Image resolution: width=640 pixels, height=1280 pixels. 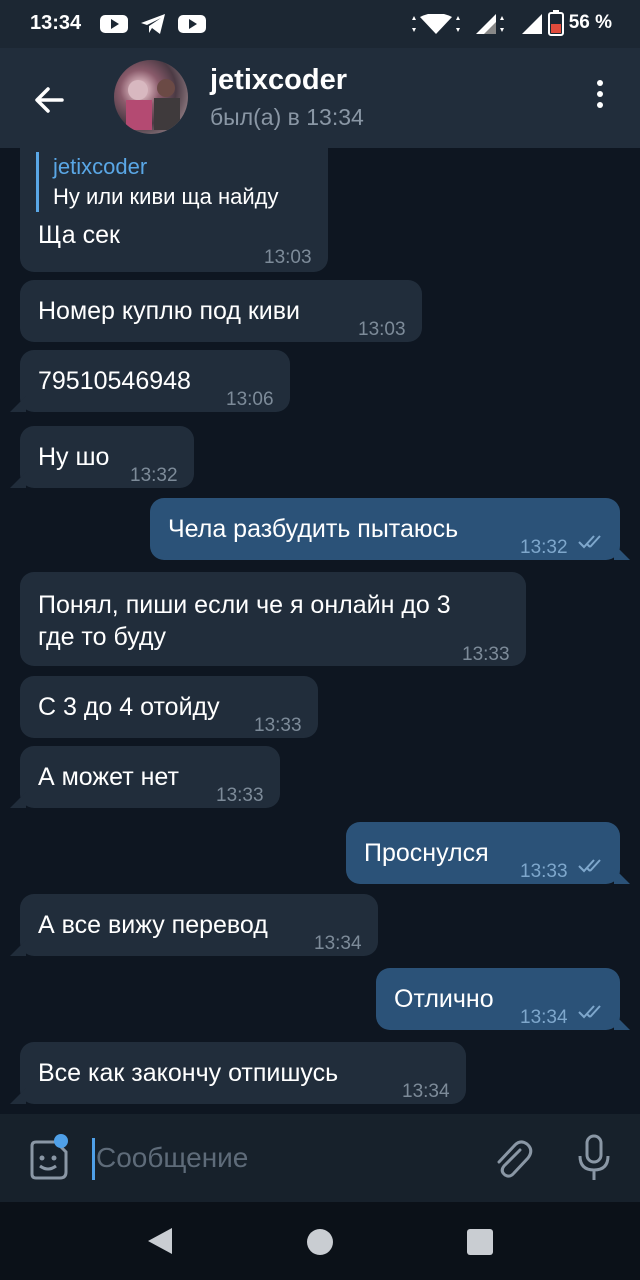 What do you see at coordinates (169, 311) in the screenshot?
I see `message-text: Номер куплю под киви` at bounding box center [169, 311].